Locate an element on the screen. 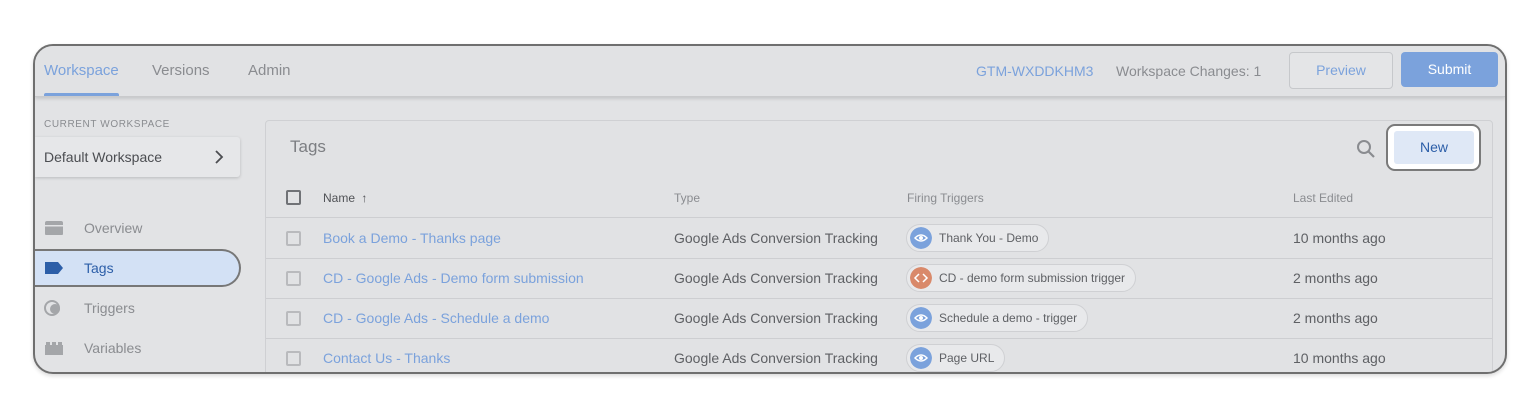 The width and height of the screenshot is (1536, 416). new-button-highlight: New is located at coordinates (1433, 147).